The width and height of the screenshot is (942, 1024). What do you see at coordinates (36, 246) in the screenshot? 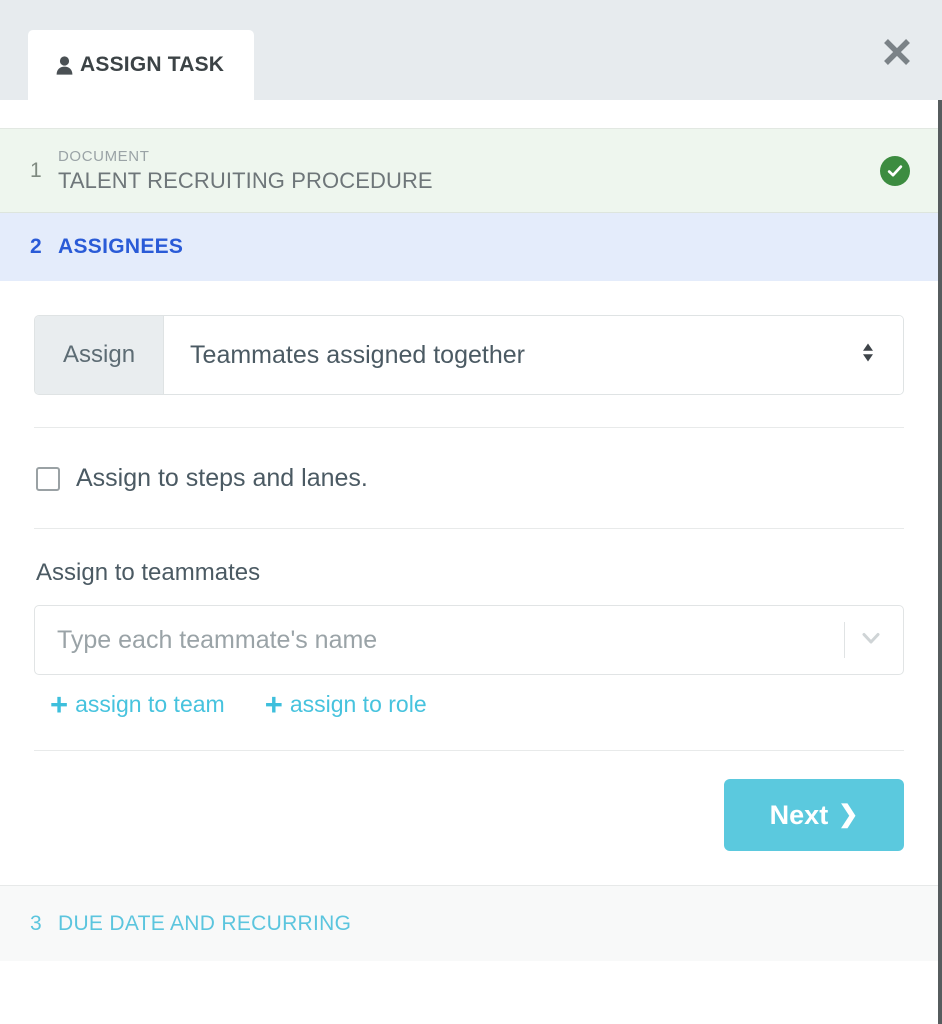
I see `step-assignees-number: 2` at bounding box center [36, 246].